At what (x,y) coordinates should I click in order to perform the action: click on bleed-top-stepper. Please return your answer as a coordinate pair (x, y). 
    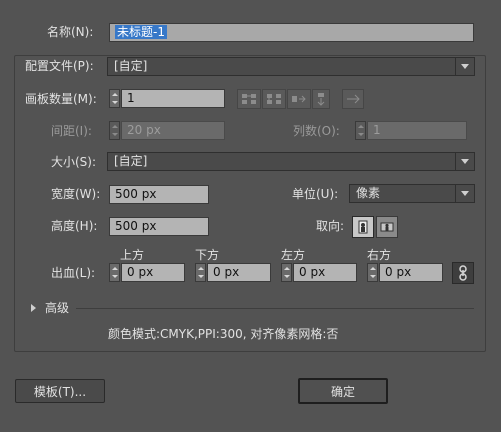
    Looking at the image, I should click on (114, 272).